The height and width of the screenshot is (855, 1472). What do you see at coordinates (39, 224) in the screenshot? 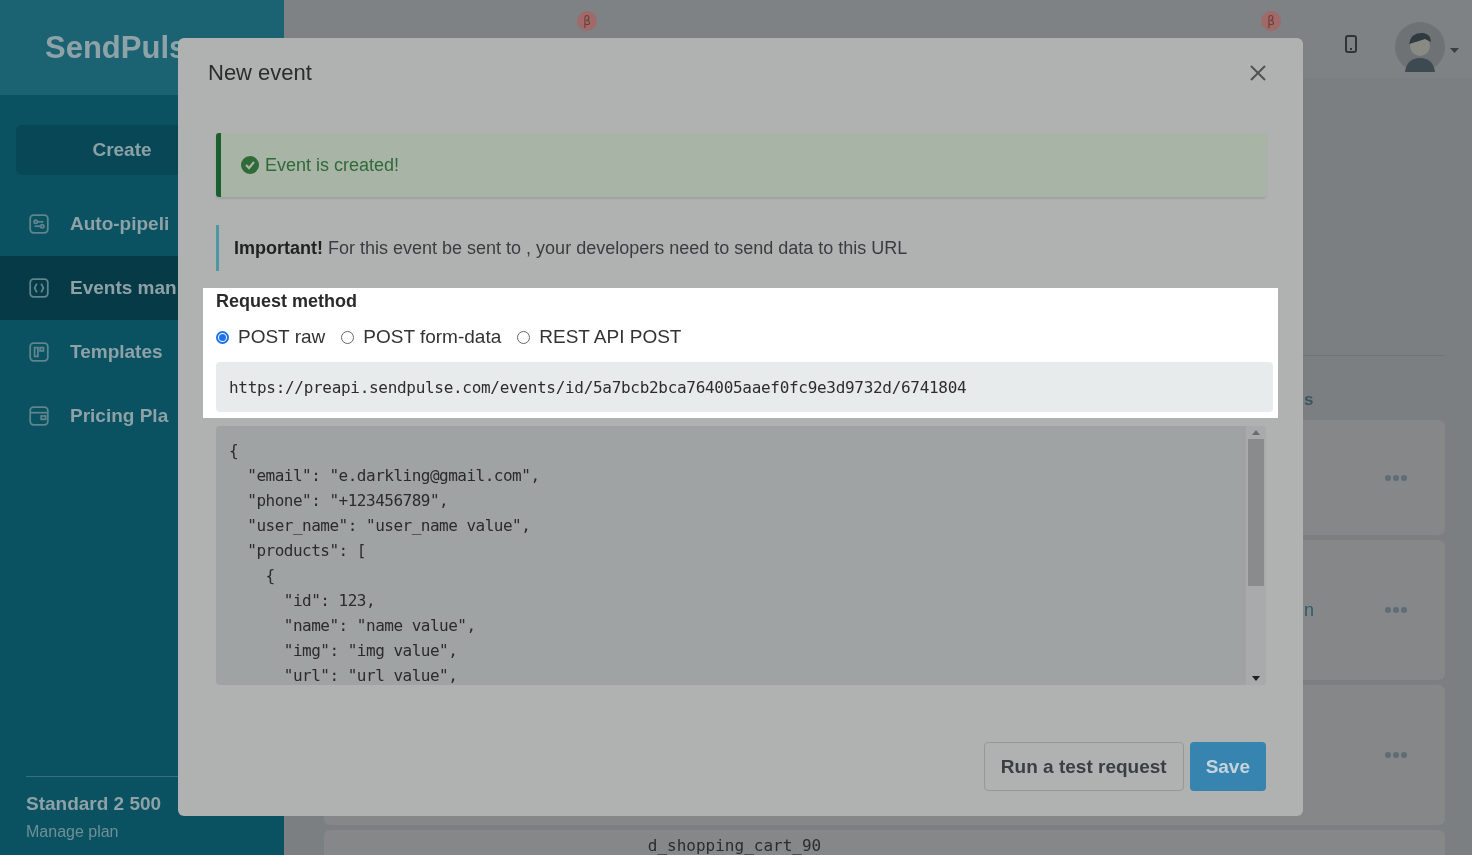
I see `pipeline-icon` at bounding box center [39, 224].